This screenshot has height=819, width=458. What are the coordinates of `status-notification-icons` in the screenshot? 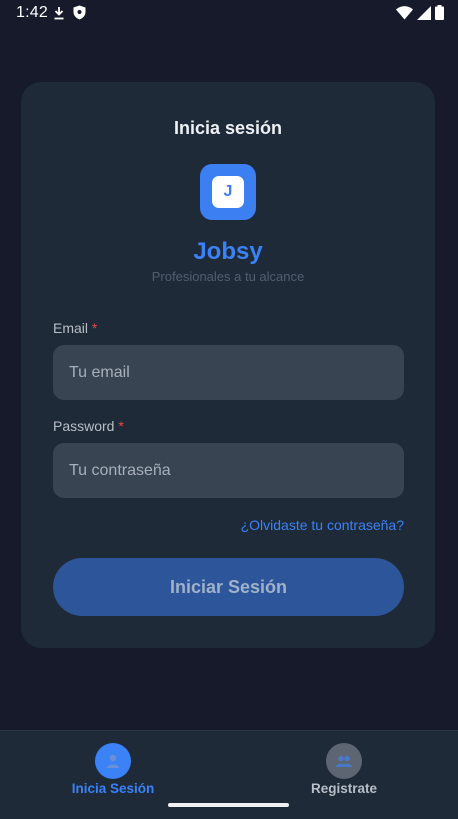 It's located at (69, 15).